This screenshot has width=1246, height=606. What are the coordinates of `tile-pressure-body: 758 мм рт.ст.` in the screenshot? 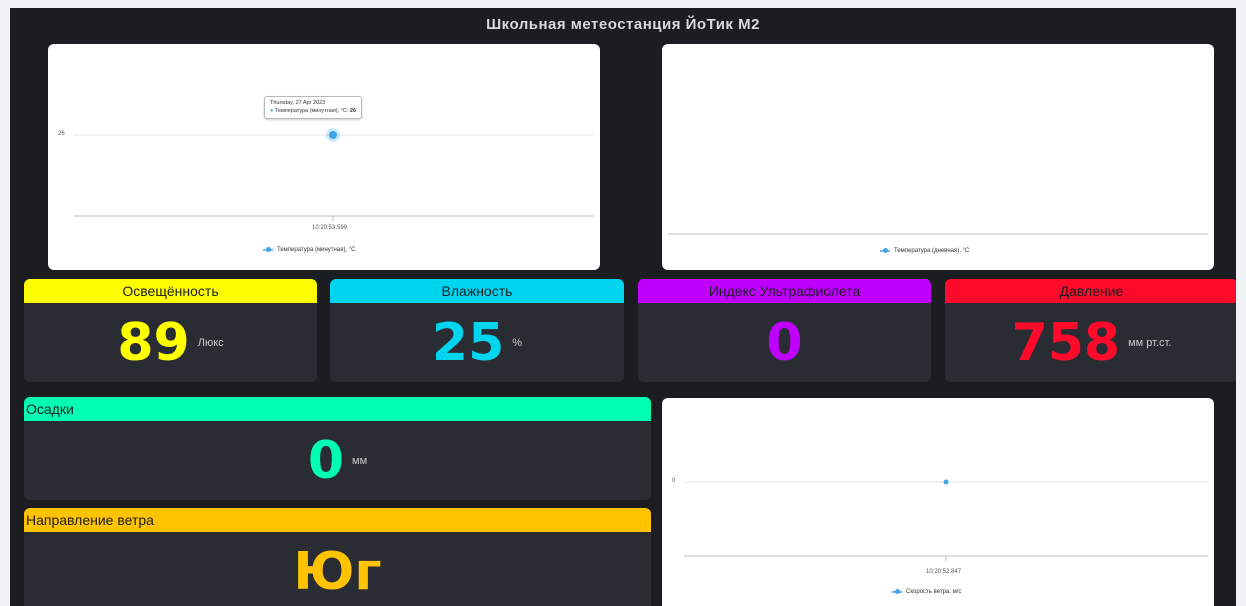 It's located at (1090, 342).